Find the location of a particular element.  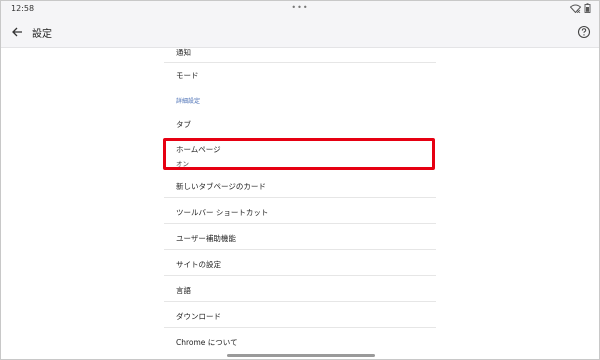

settings-item-about-chrome: Chrome について is located at coordinates (300, 344).